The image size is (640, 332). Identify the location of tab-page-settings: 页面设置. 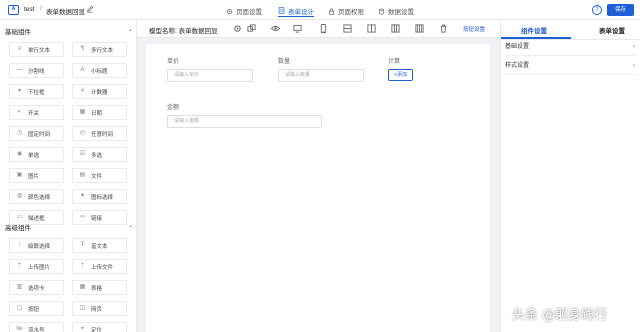
(244, 11).